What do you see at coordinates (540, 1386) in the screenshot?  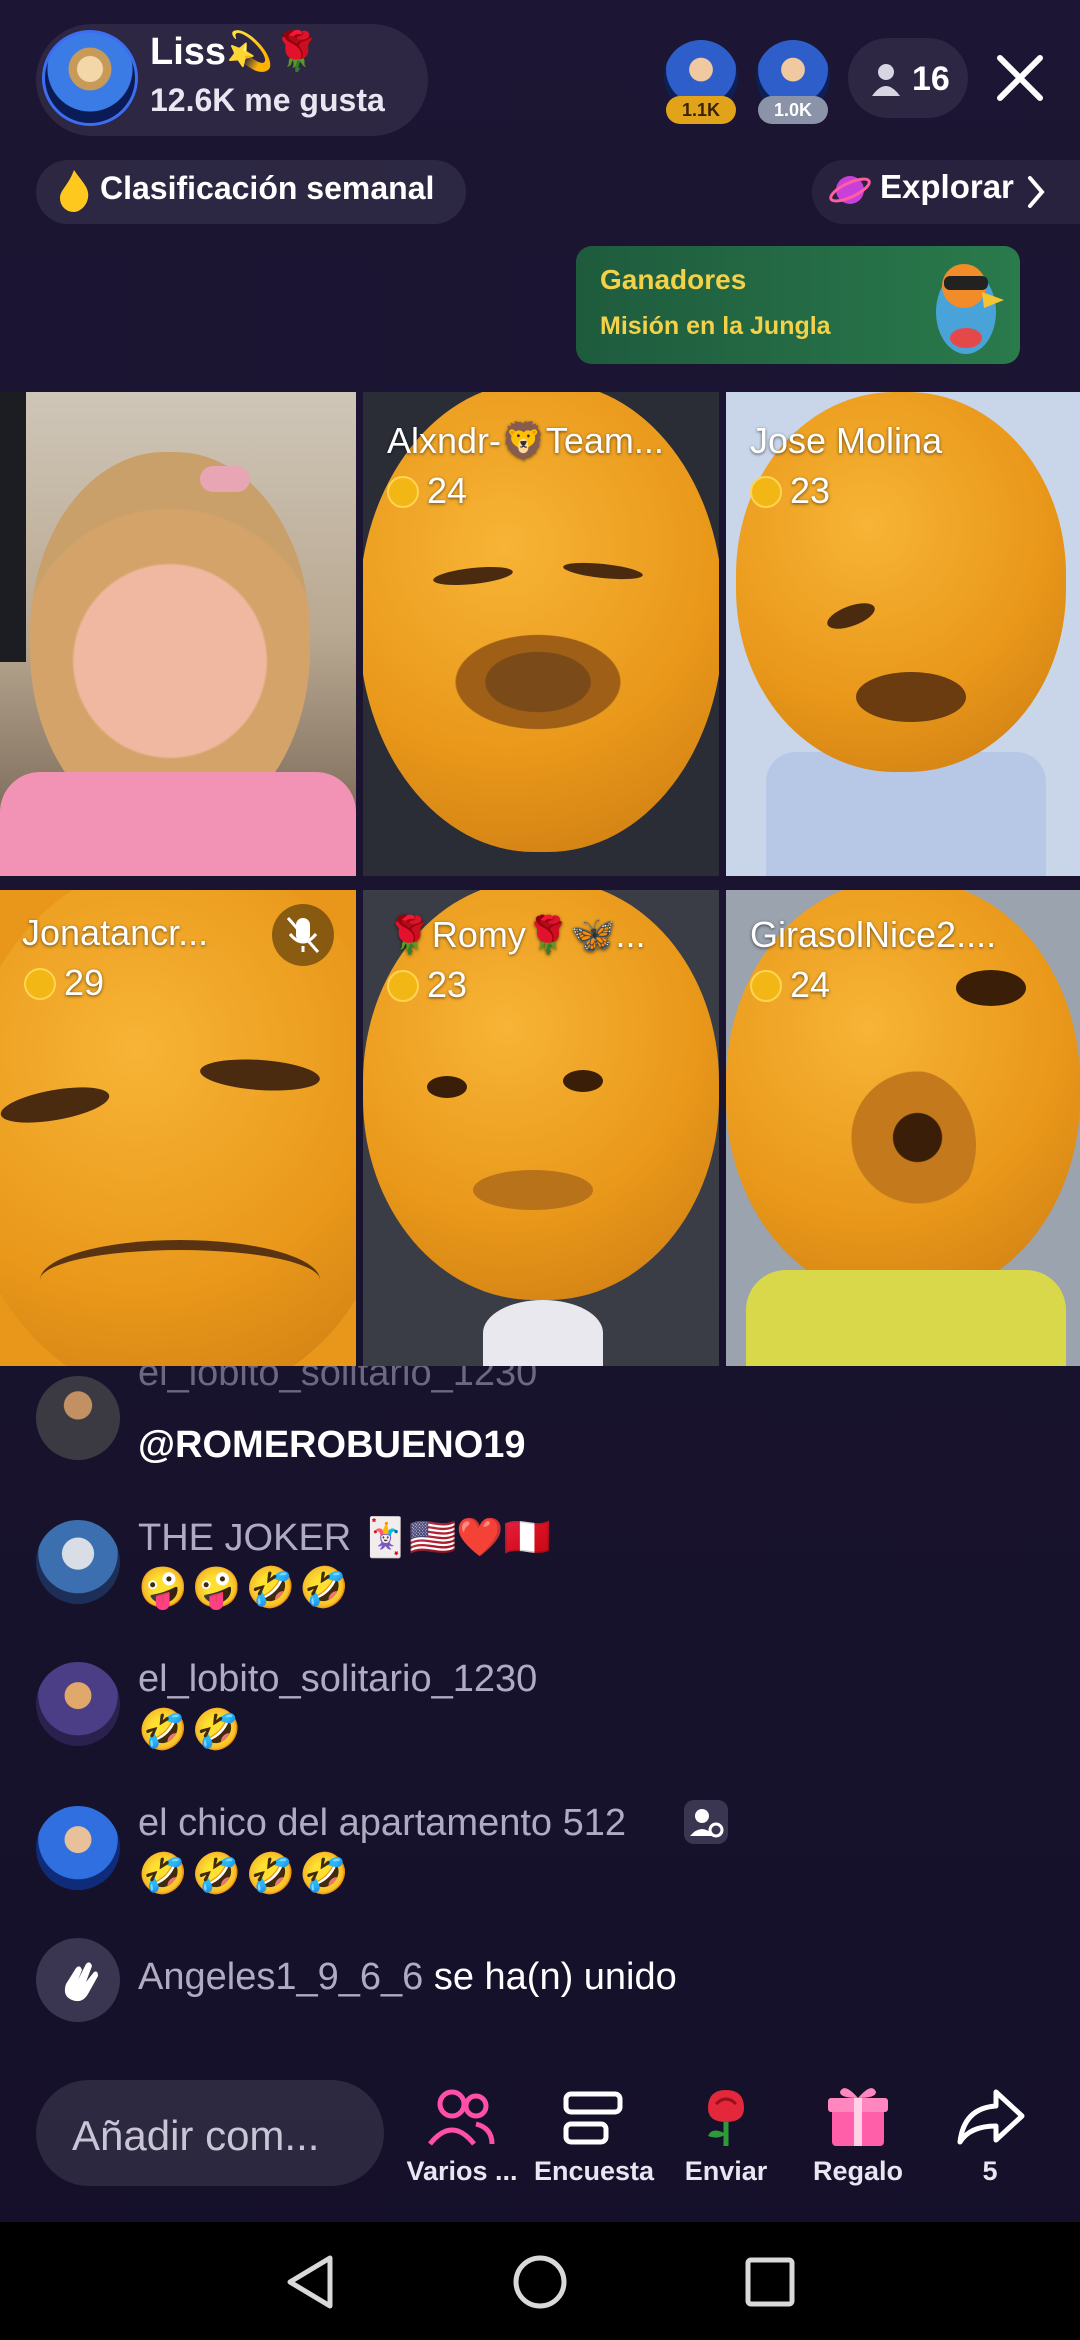 I see `chat-fade-top: el_lobito_solitario_1230` at bounding box center [540, 1386].